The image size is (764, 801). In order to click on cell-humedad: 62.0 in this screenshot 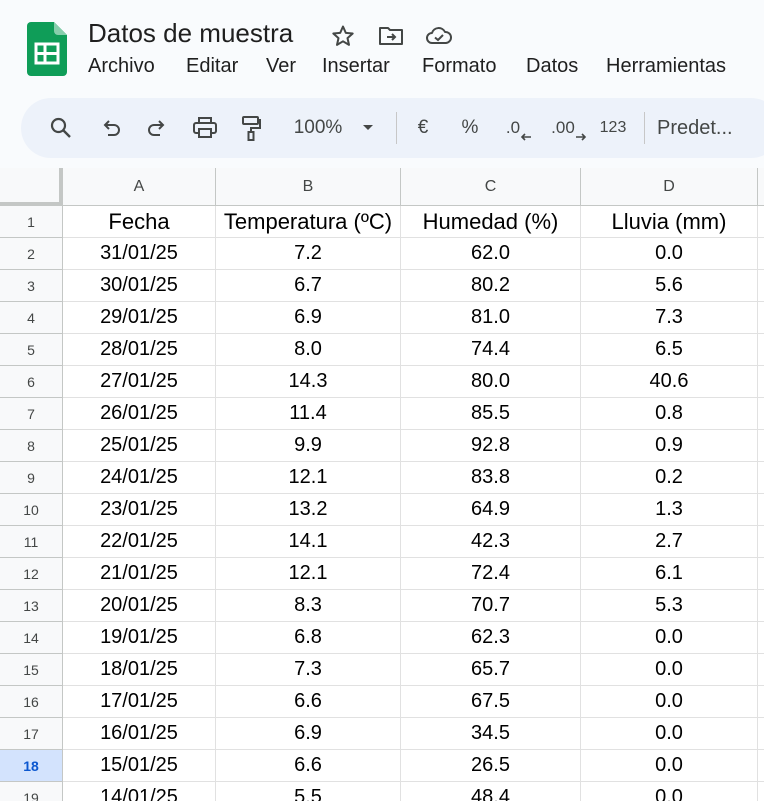, I will do `click(491, 254)`.